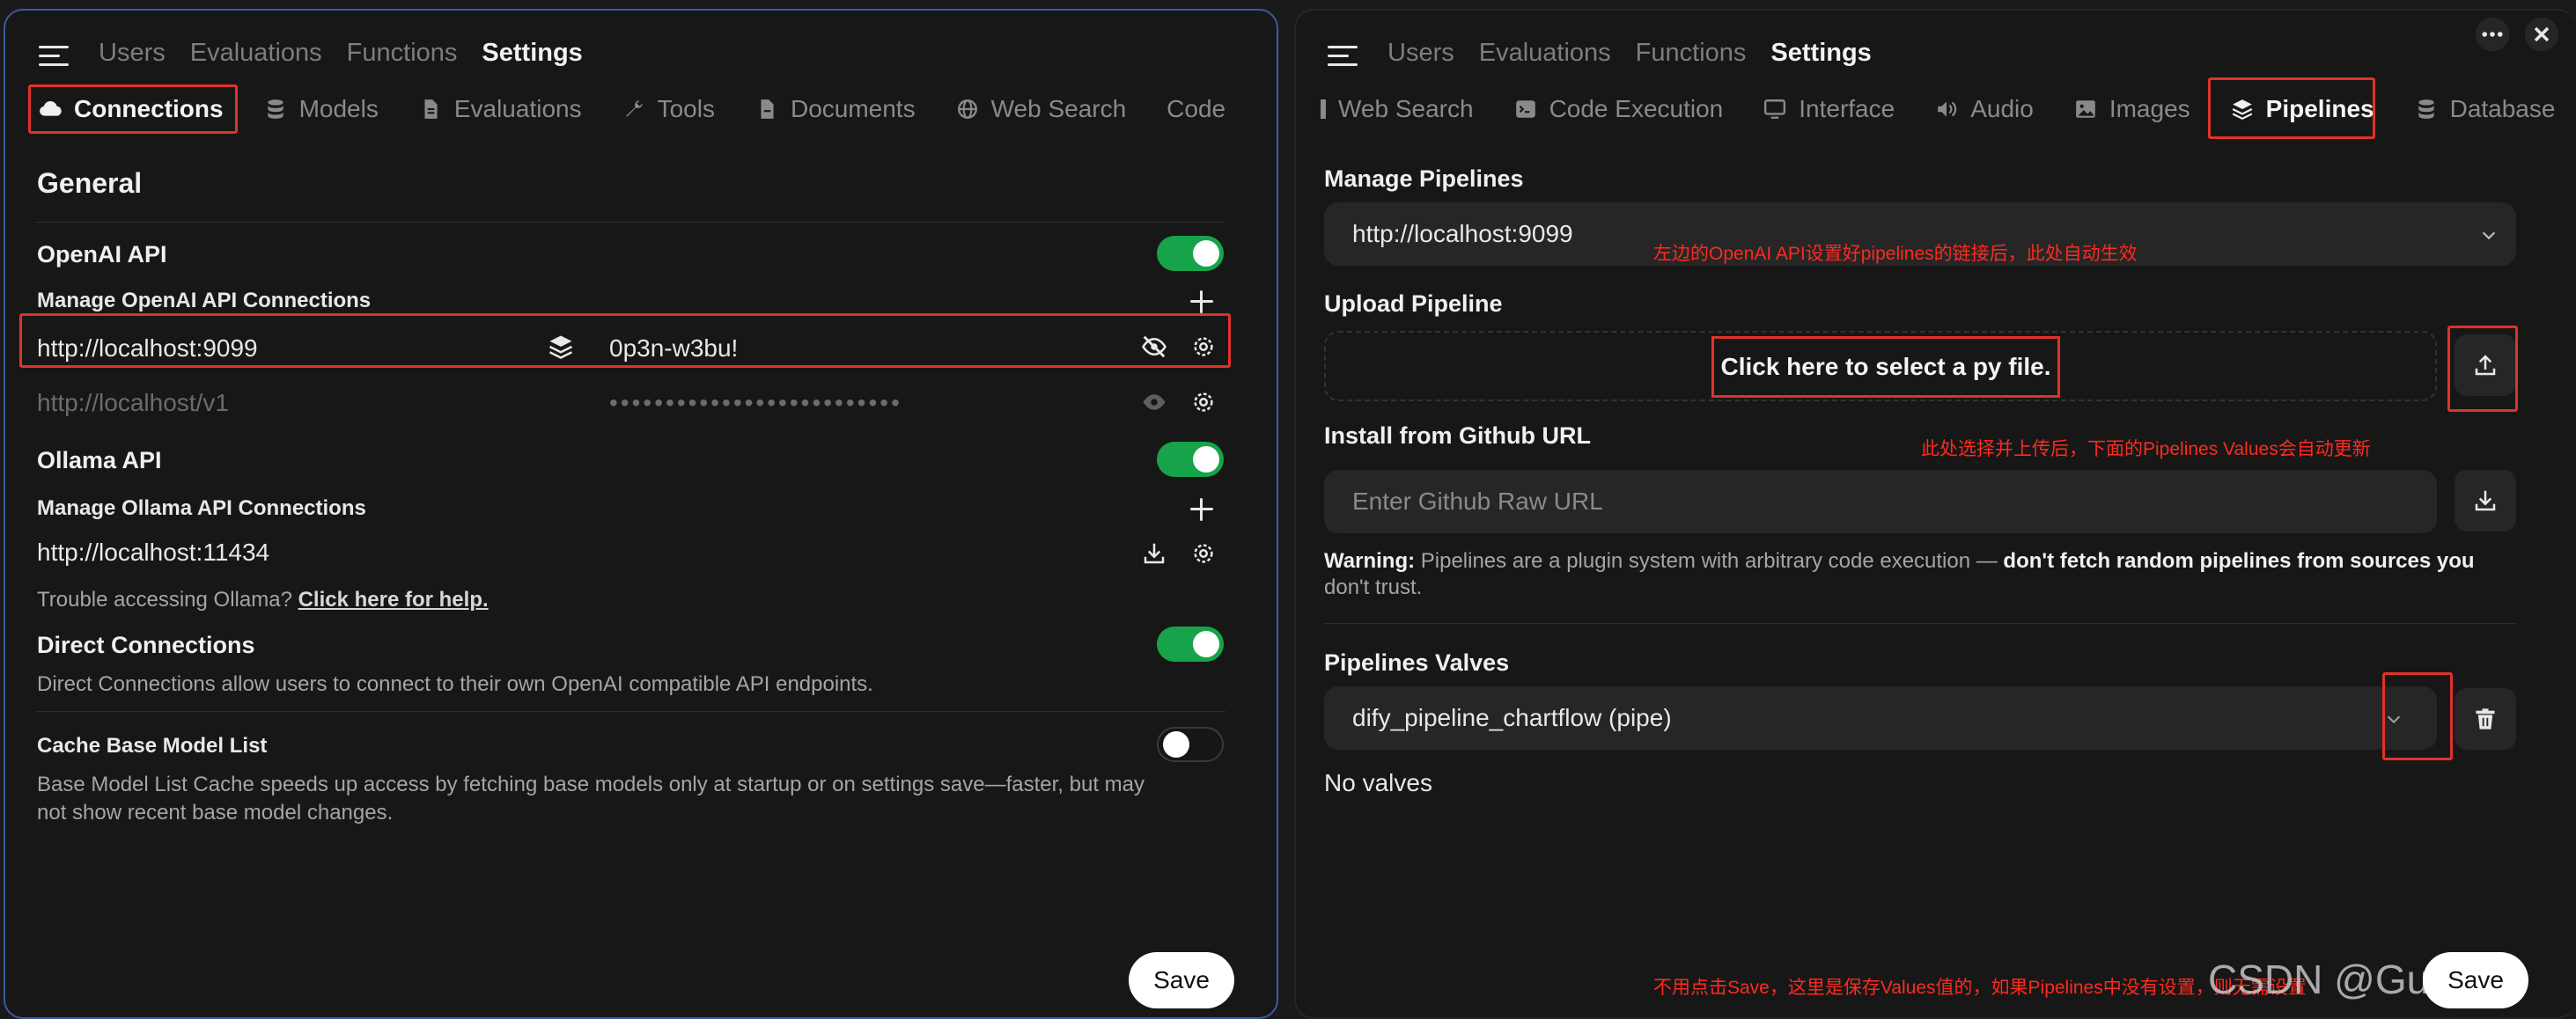  Describe the element at coordinates (2493, 34) in the screenshot. I see `more-options-icon` at that location.